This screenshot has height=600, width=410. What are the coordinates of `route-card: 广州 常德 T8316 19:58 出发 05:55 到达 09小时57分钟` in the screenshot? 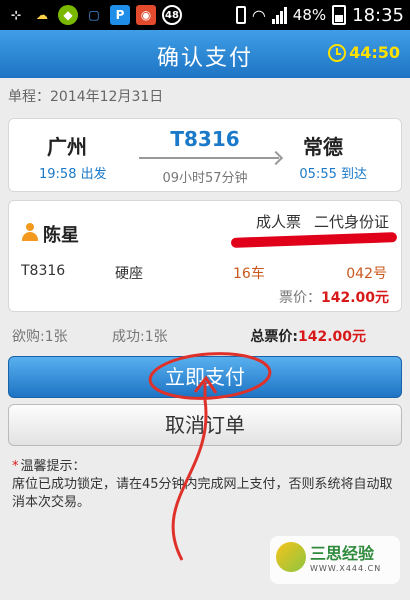 It's located at (205, 155).